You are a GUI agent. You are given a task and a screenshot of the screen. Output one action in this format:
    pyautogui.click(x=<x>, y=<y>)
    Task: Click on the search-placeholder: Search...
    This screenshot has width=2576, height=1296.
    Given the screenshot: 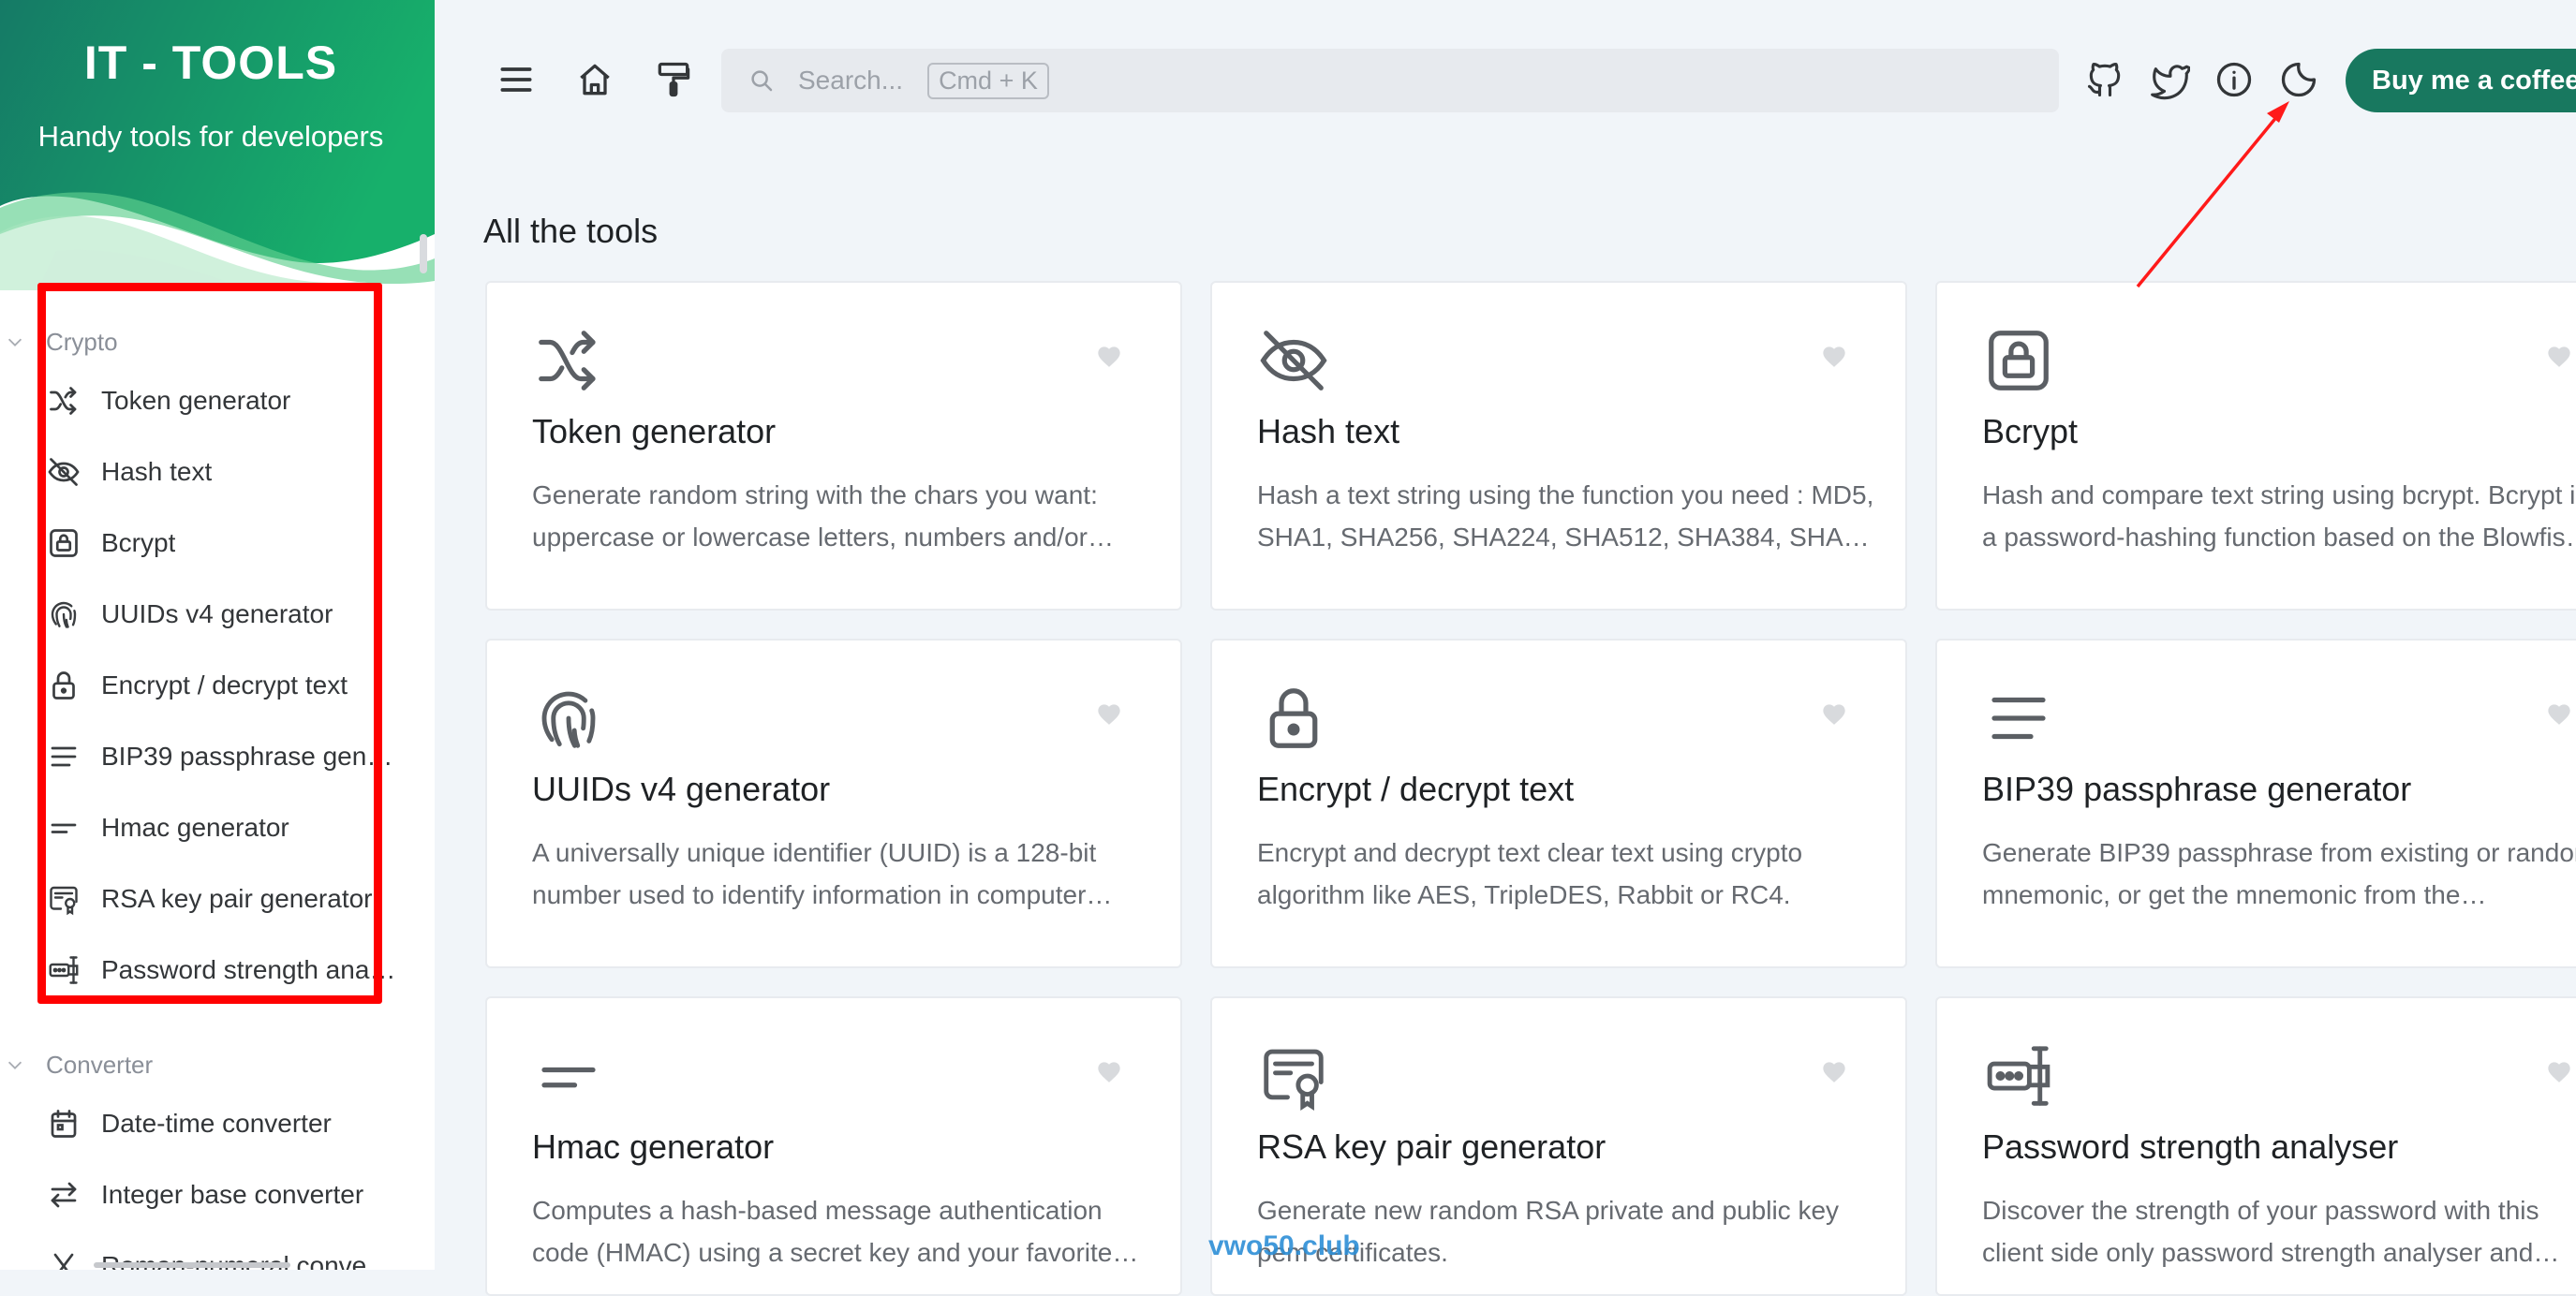 What is the action you would take?
    pyautogui.click(x=851, y=80)
    